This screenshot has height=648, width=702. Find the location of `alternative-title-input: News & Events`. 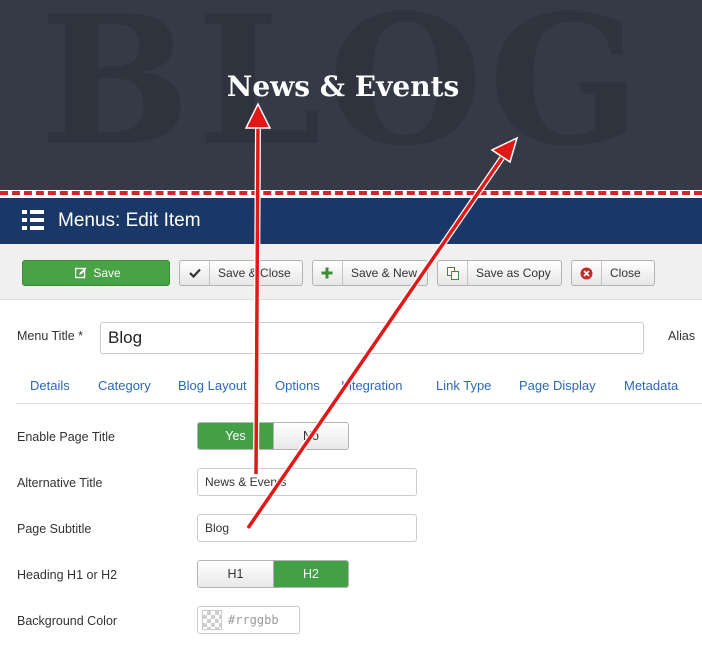

alternative-title-input: News & Events is located at coordinates (307, 482).